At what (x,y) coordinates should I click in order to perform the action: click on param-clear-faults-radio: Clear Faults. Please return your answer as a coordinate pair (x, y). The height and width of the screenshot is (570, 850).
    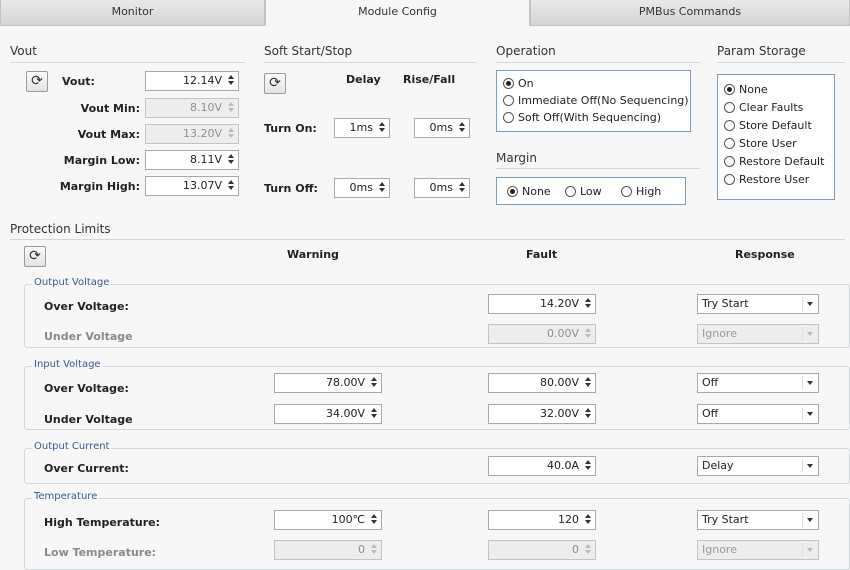
    Looking at the image, I should click on (763, 107).